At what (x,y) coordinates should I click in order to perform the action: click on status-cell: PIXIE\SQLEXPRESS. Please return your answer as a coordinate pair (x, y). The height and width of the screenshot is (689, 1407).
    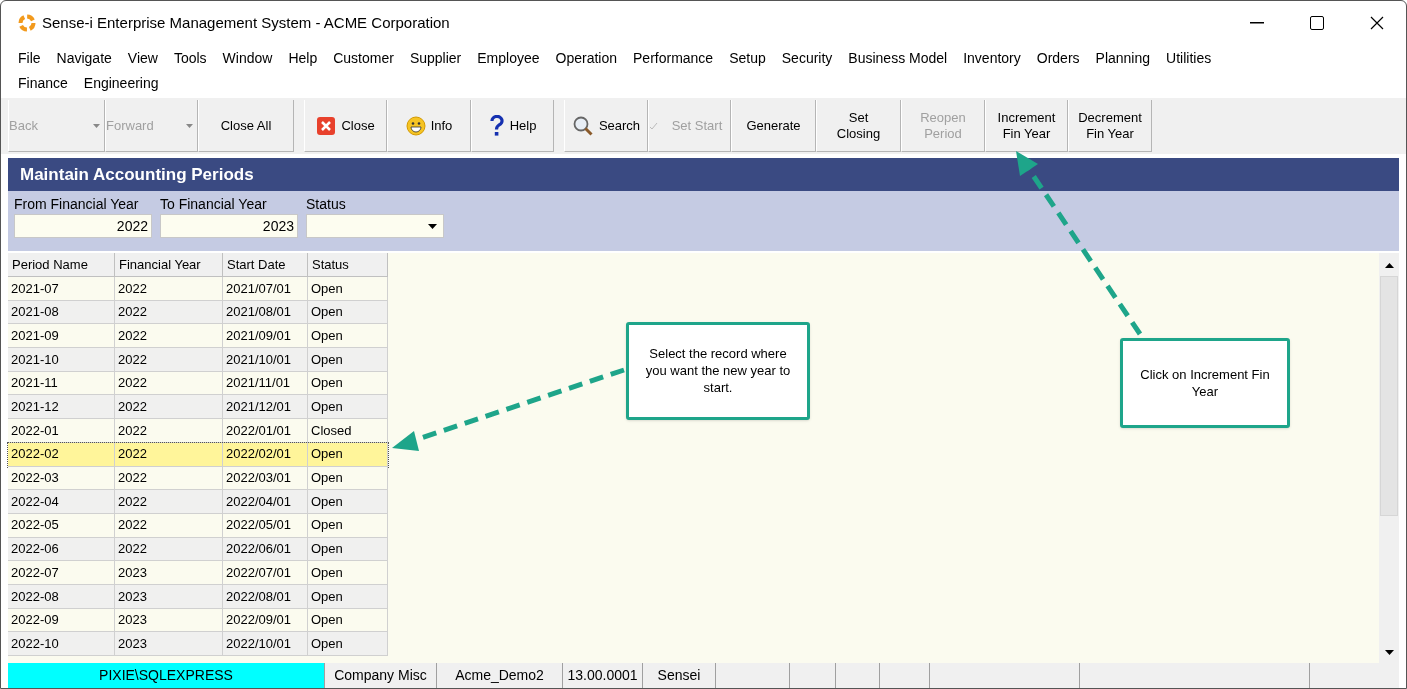
    Looking at the image, I should click on (166, 675).